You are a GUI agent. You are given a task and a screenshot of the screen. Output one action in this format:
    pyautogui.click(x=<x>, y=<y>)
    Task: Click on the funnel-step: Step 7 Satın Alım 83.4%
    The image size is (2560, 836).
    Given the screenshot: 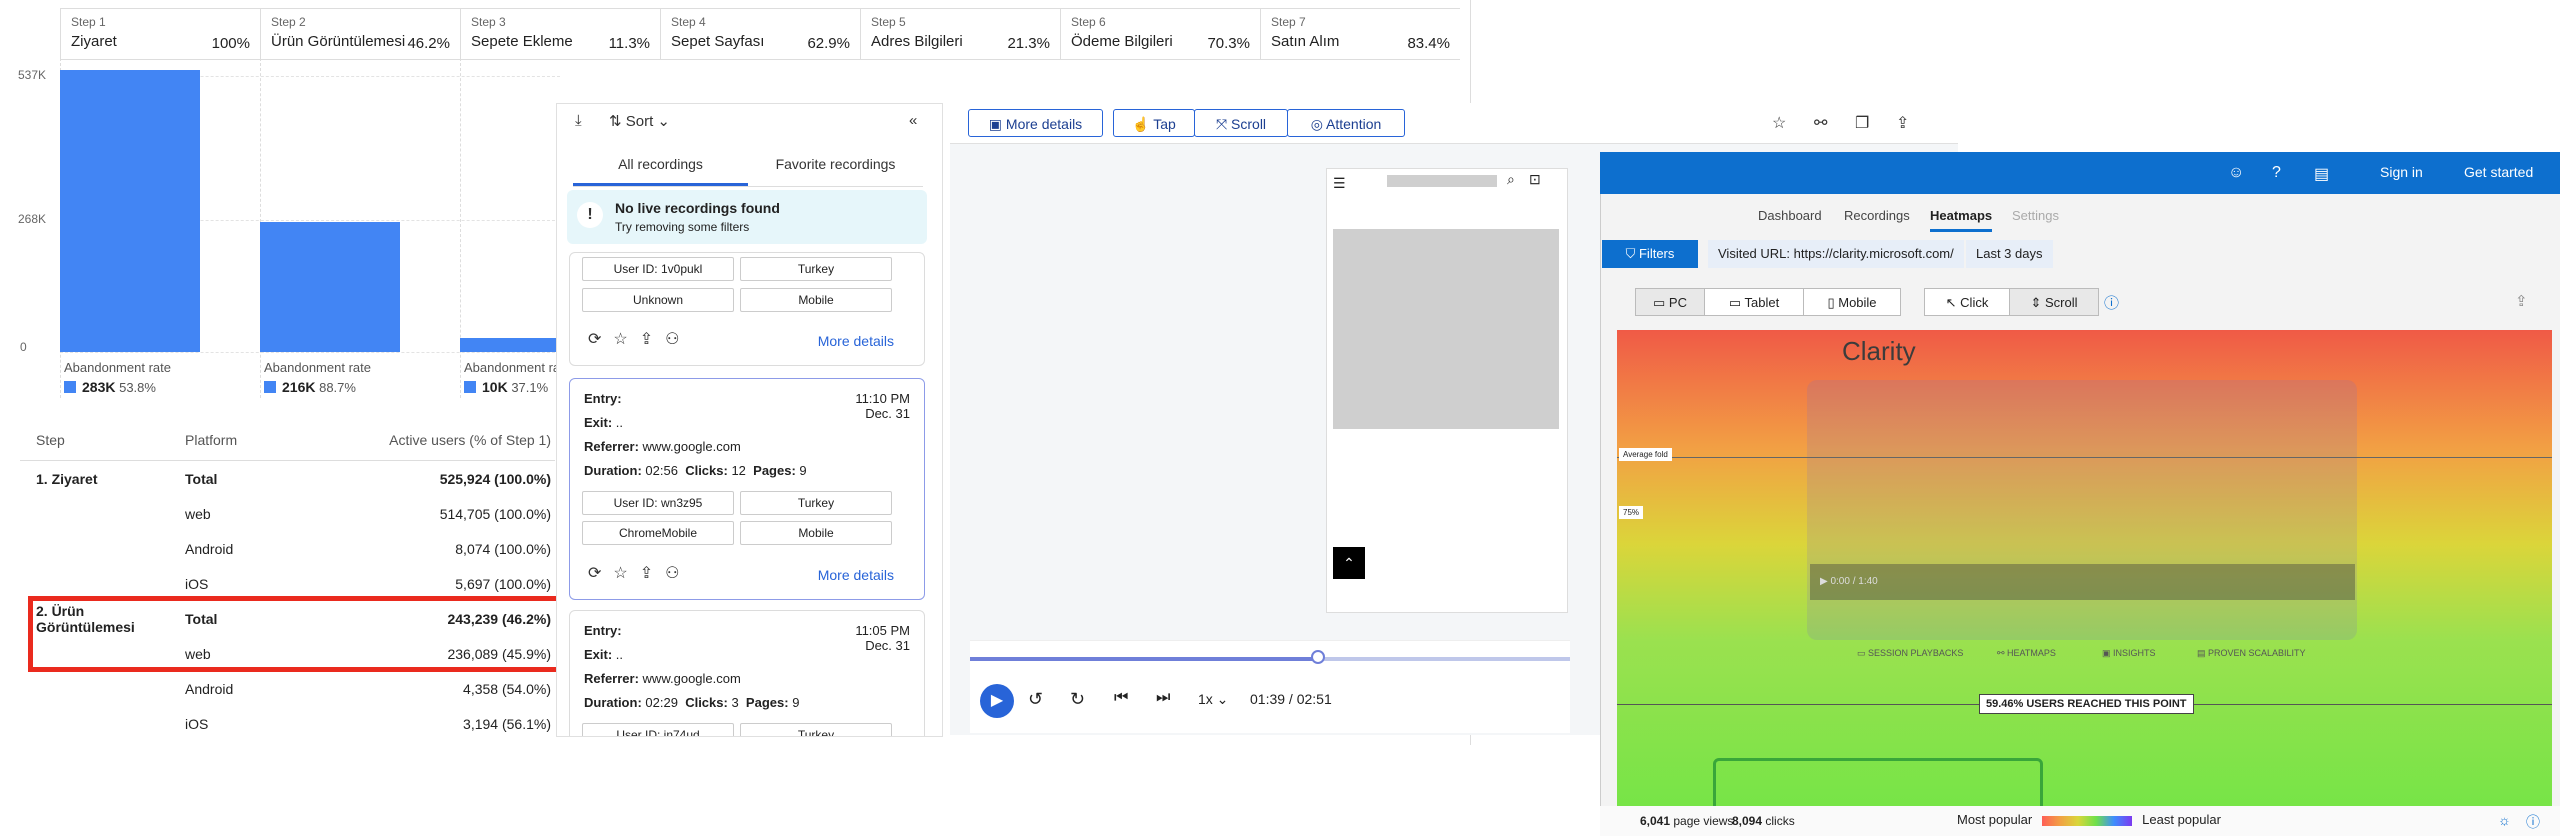 What is the action you would take?
    pyautogui.click(x=1360, y=34)
    